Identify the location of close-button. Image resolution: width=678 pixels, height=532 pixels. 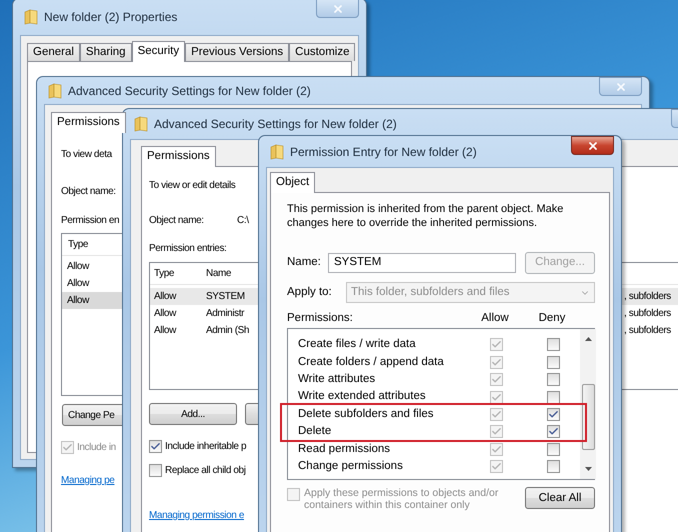
(592, 145).